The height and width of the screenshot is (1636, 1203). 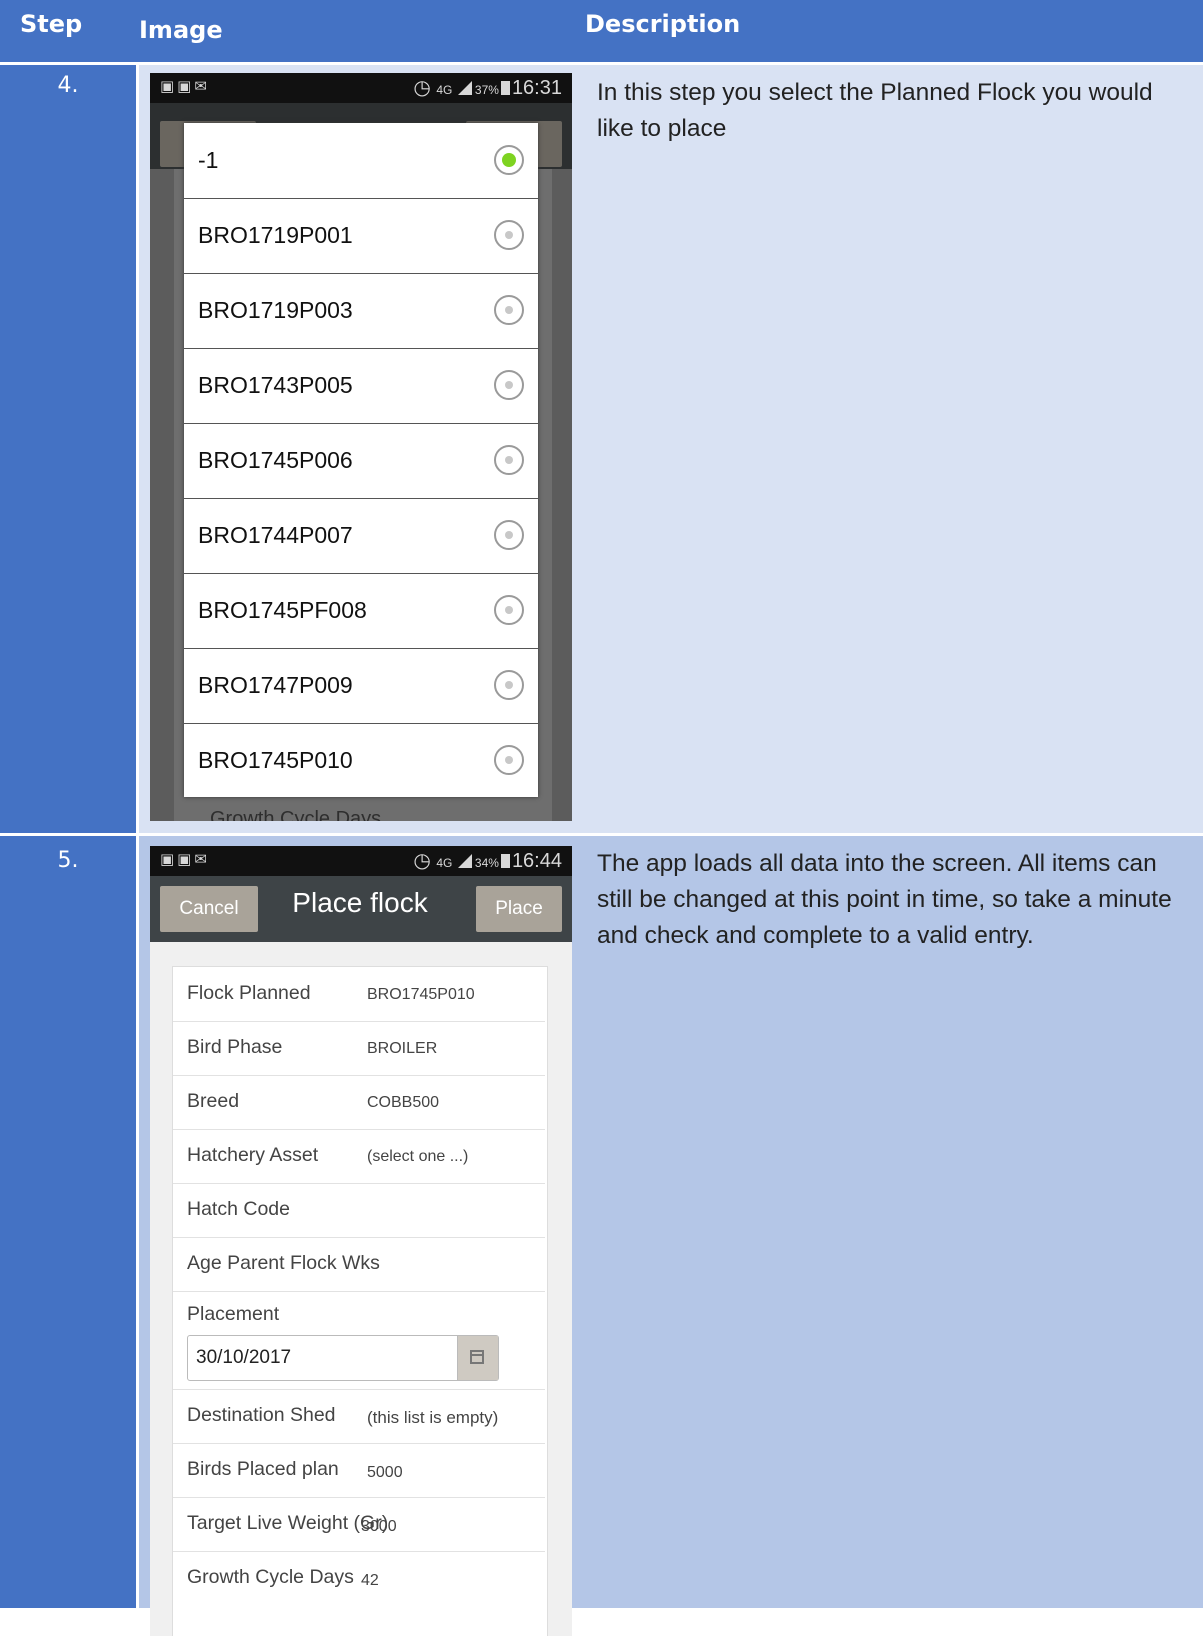 I want to click on field-value: BRO1745P010, so click(x=421, y=995).